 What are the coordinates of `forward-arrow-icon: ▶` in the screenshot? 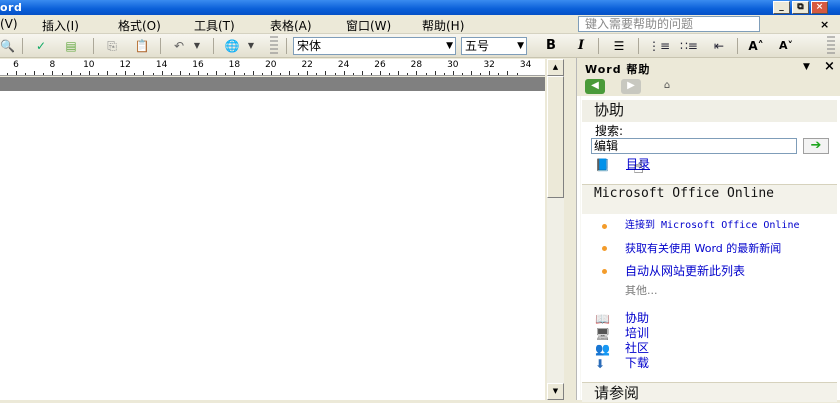 It's located at (631, 86).